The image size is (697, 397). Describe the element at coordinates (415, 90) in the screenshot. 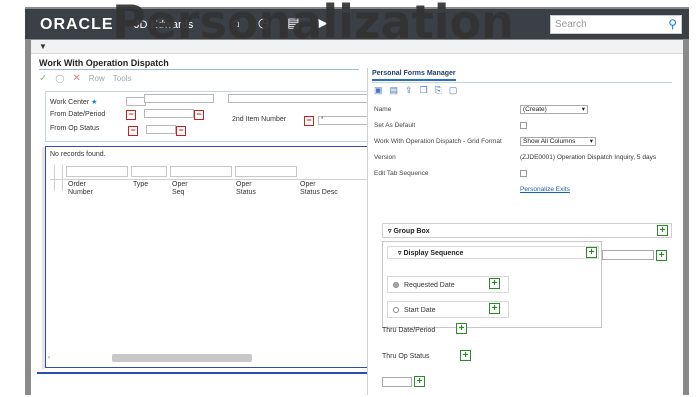

I see `pfm-toolbar: ▣ ▤ ⇪ ❐ ⎘ ▢` at that location.